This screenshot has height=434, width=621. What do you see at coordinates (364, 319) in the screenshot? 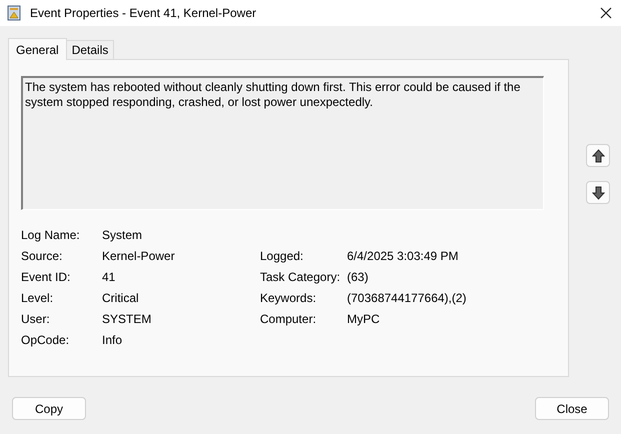
I see `field-value: MyPC` at bounding box center [364, 319].